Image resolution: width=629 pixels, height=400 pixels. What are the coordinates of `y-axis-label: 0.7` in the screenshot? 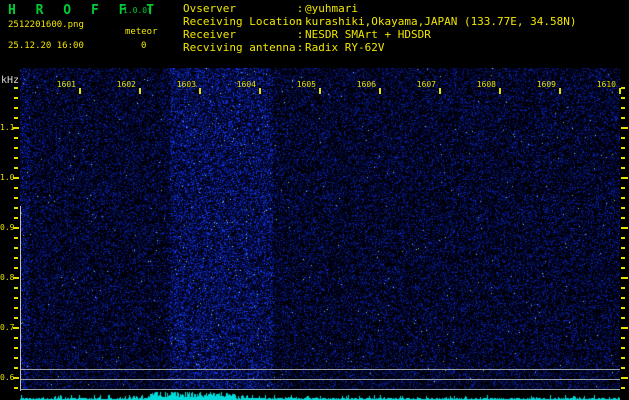 It's located at (7, 327).